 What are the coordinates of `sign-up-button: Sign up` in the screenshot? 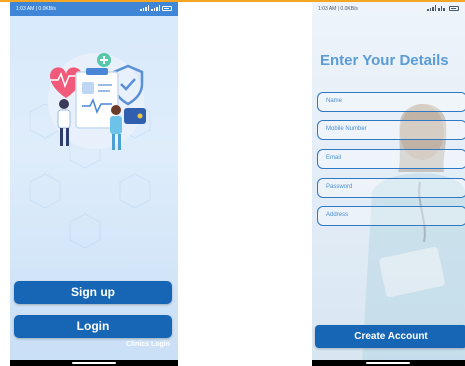 It's located at (93, 292).